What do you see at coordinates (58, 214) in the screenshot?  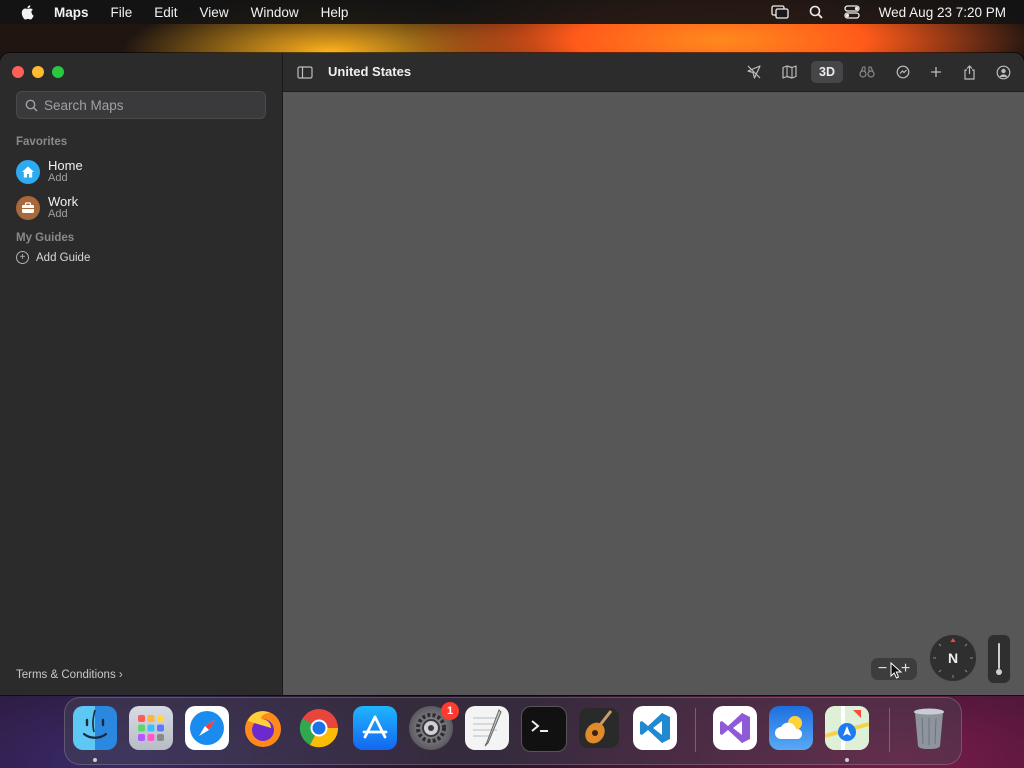 I see `favorite-work-sub: Add` at bounding box center [58, 214].